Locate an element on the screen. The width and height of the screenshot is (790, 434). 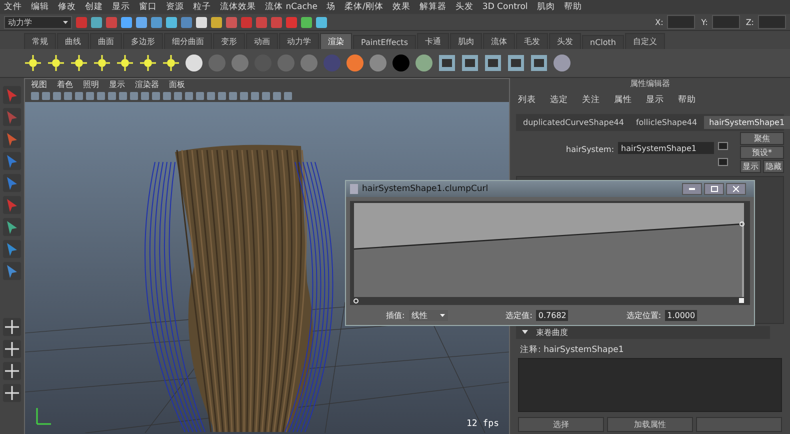
node-name-field: hairSystemShape1 is located at coordinates (666, 148).